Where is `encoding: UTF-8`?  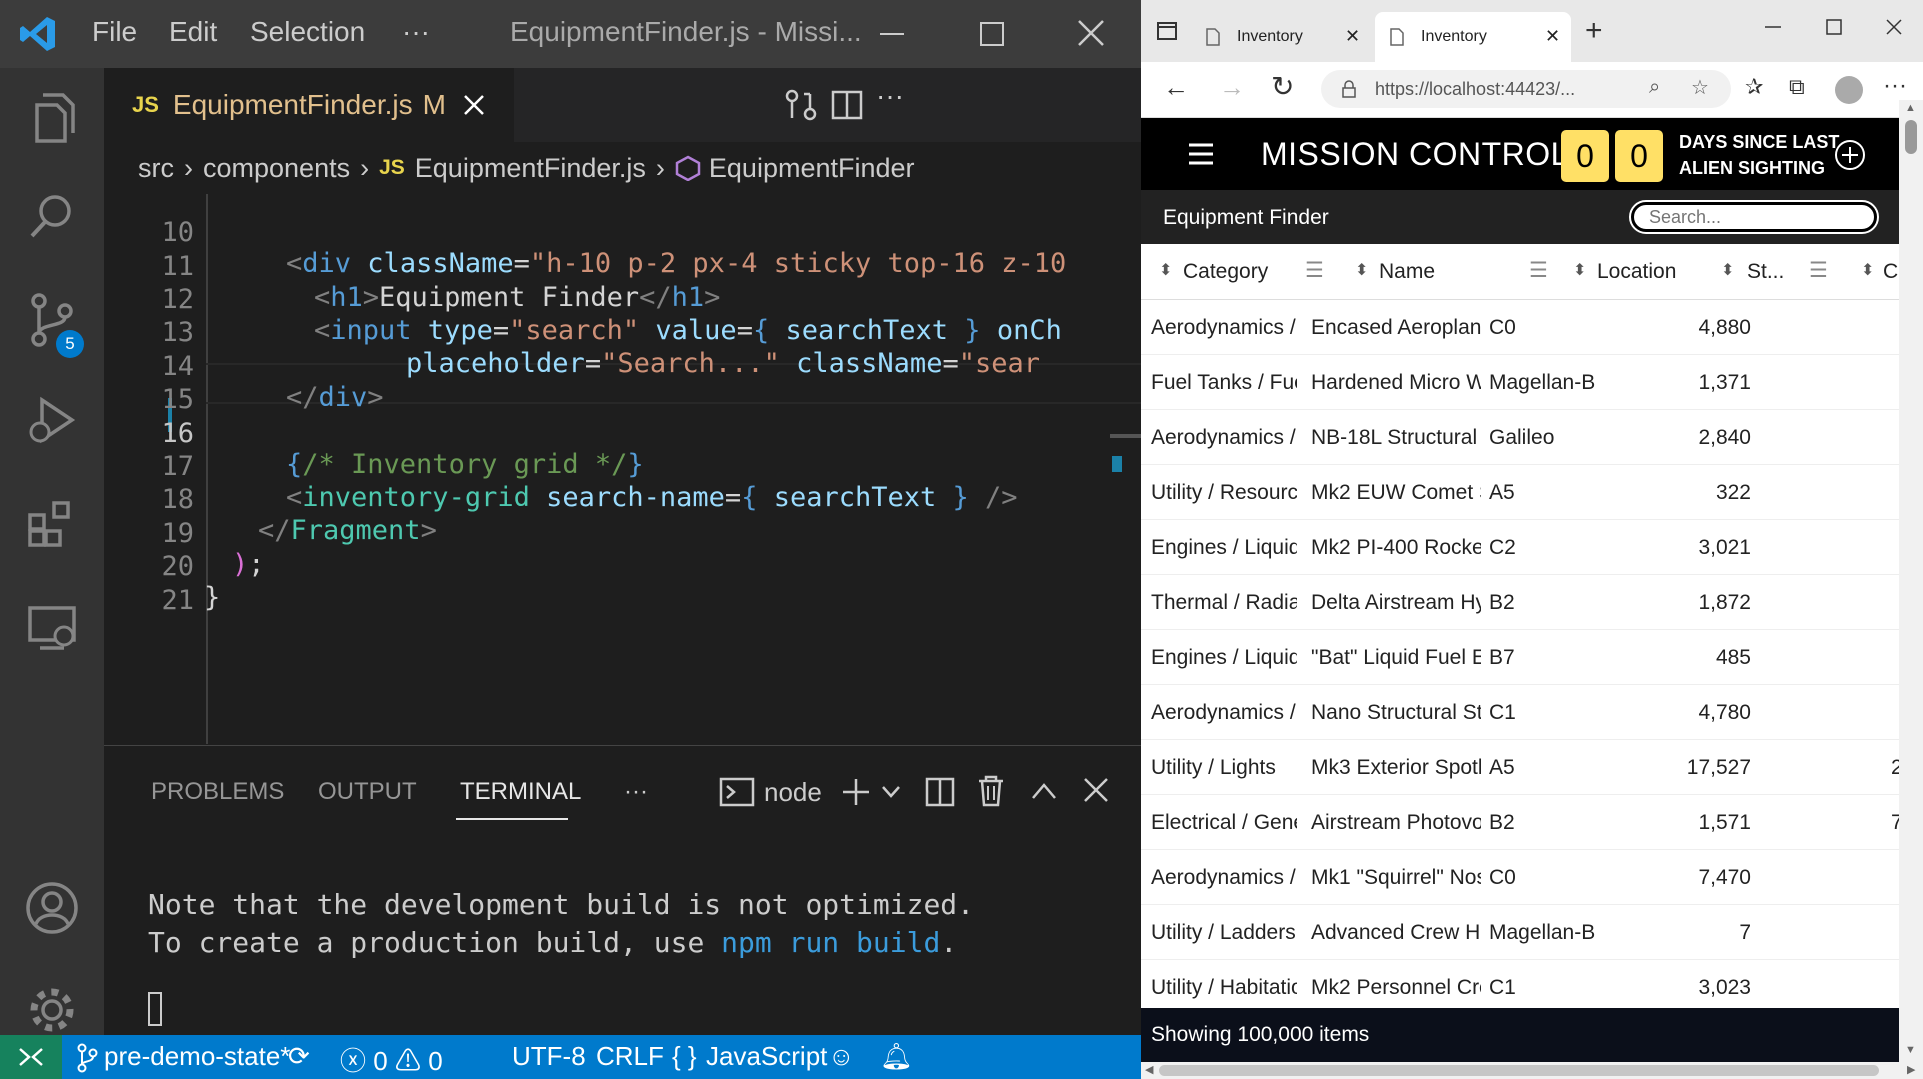 encoding: UTF-8 is located at coordinates (549, 1056).